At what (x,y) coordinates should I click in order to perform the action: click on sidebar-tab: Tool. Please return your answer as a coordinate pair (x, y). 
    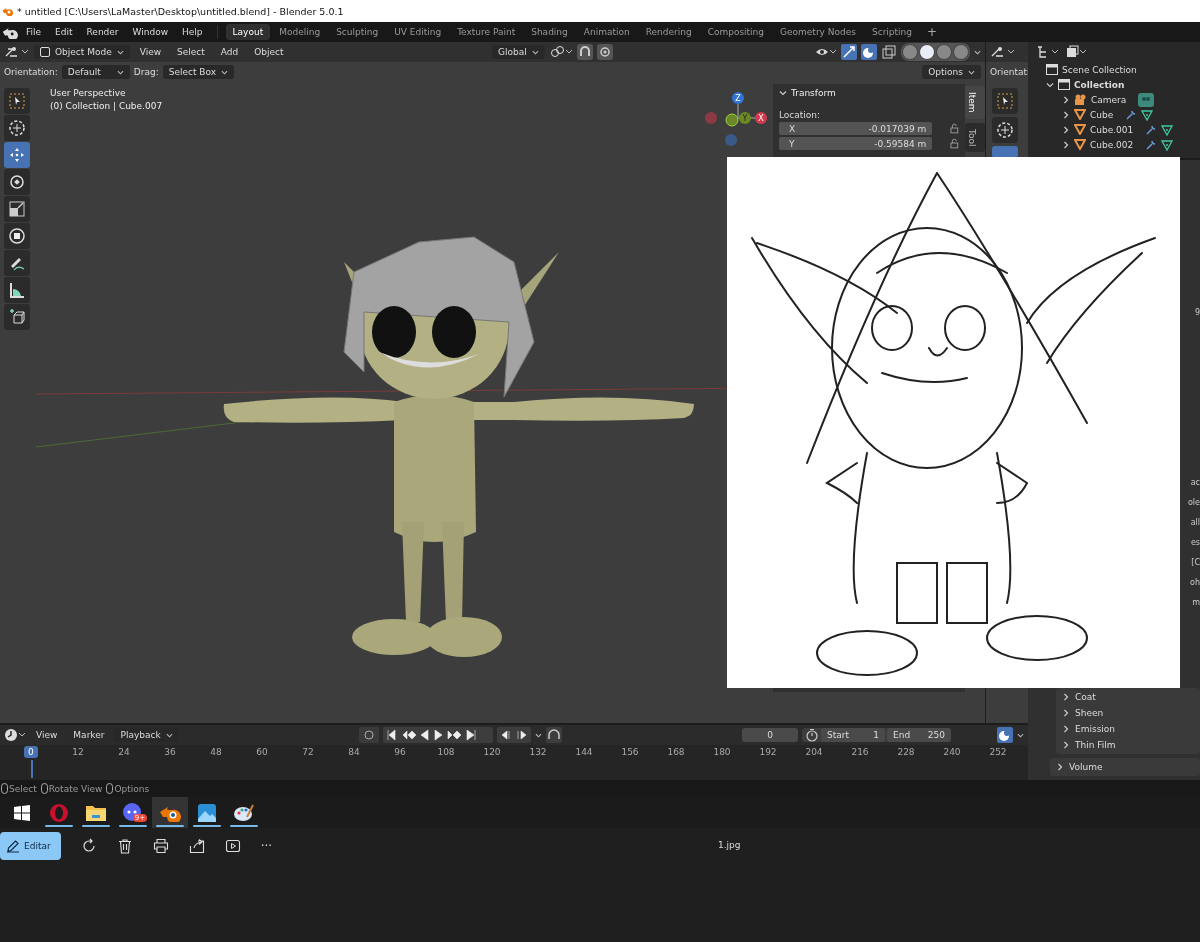
    Looking at the image, I should click on (975, 137).